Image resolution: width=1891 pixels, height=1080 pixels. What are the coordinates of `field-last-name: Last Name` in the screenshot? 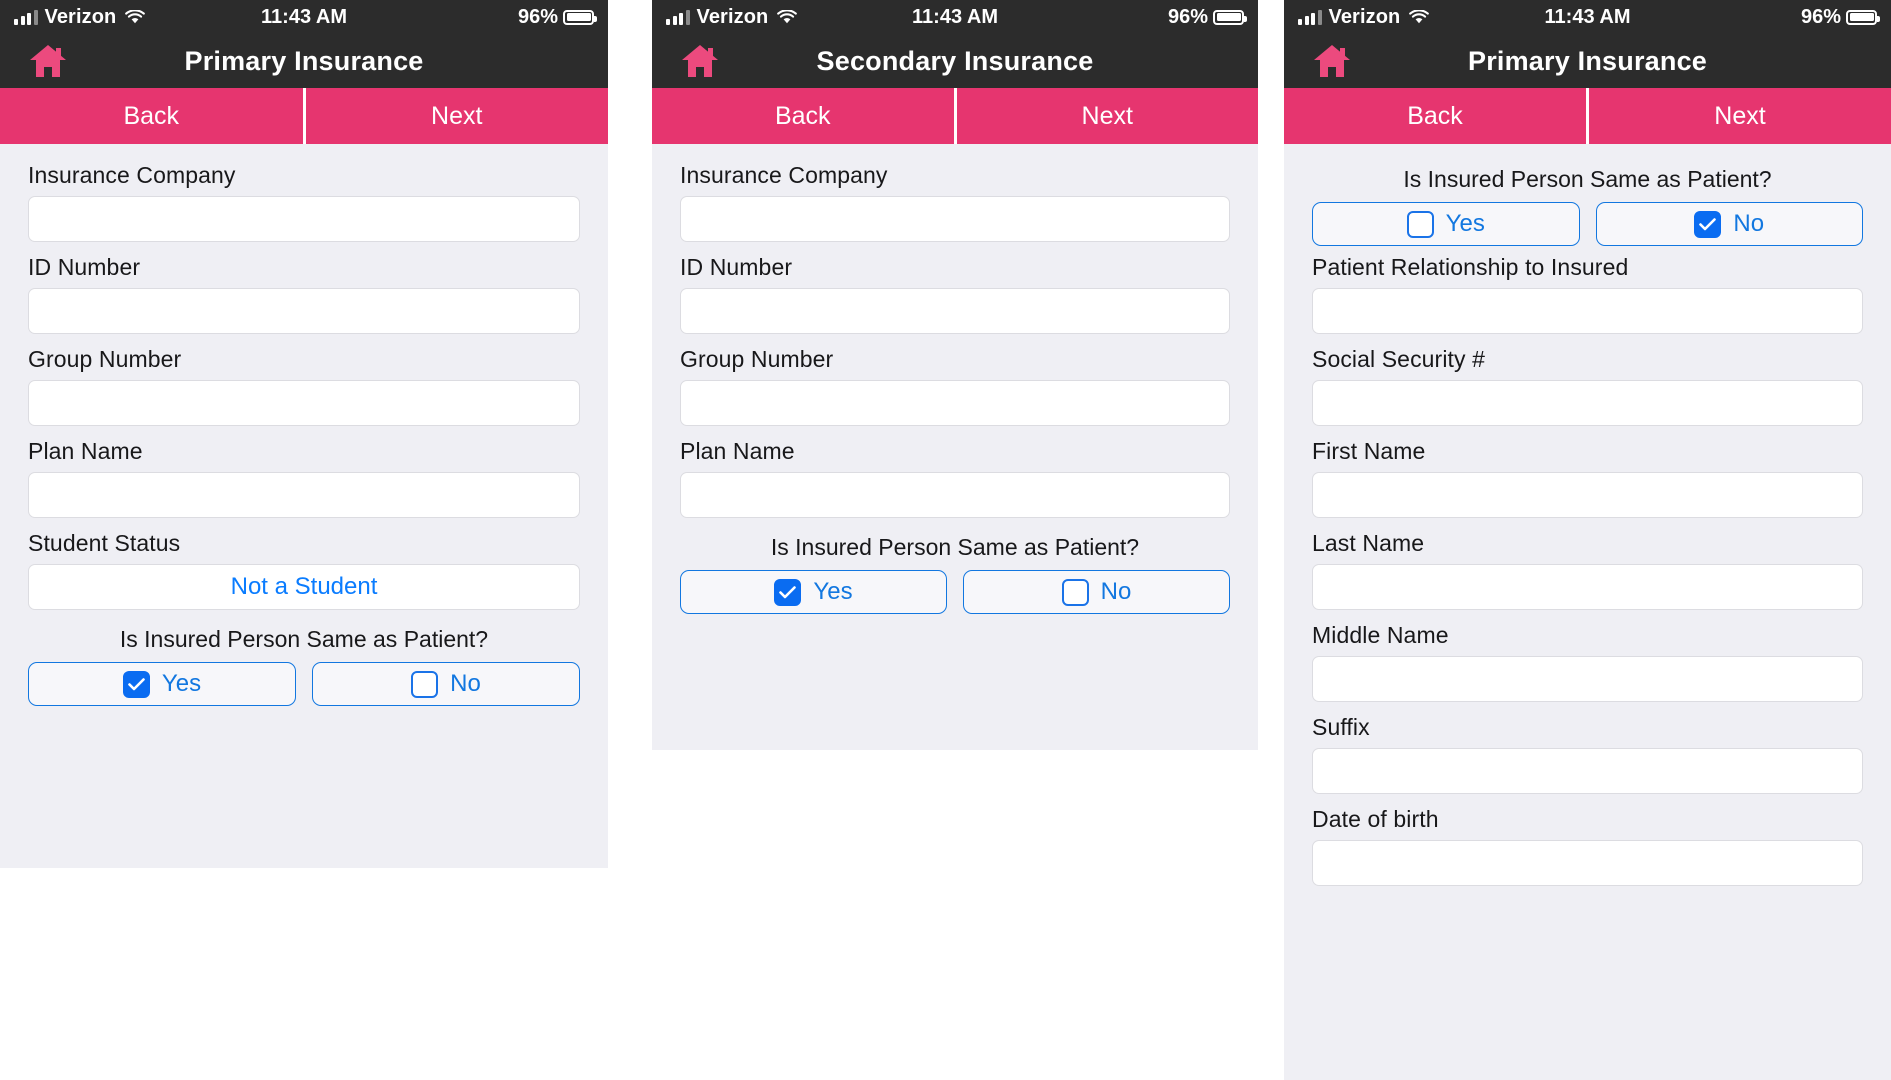 It's located at (1587, 566).